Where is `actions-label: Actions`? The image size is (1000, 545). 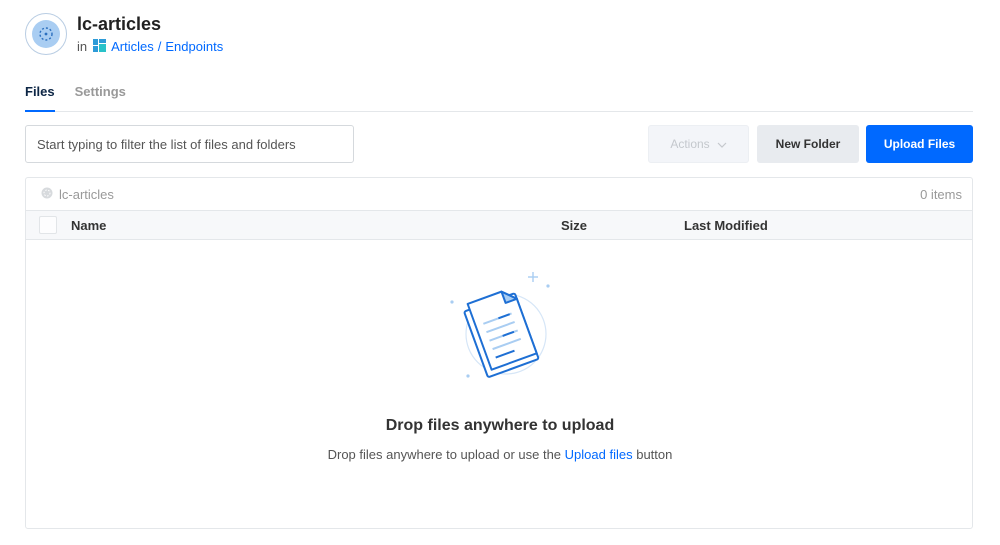 actions-label: Actions is located at coordinates (690, 144).